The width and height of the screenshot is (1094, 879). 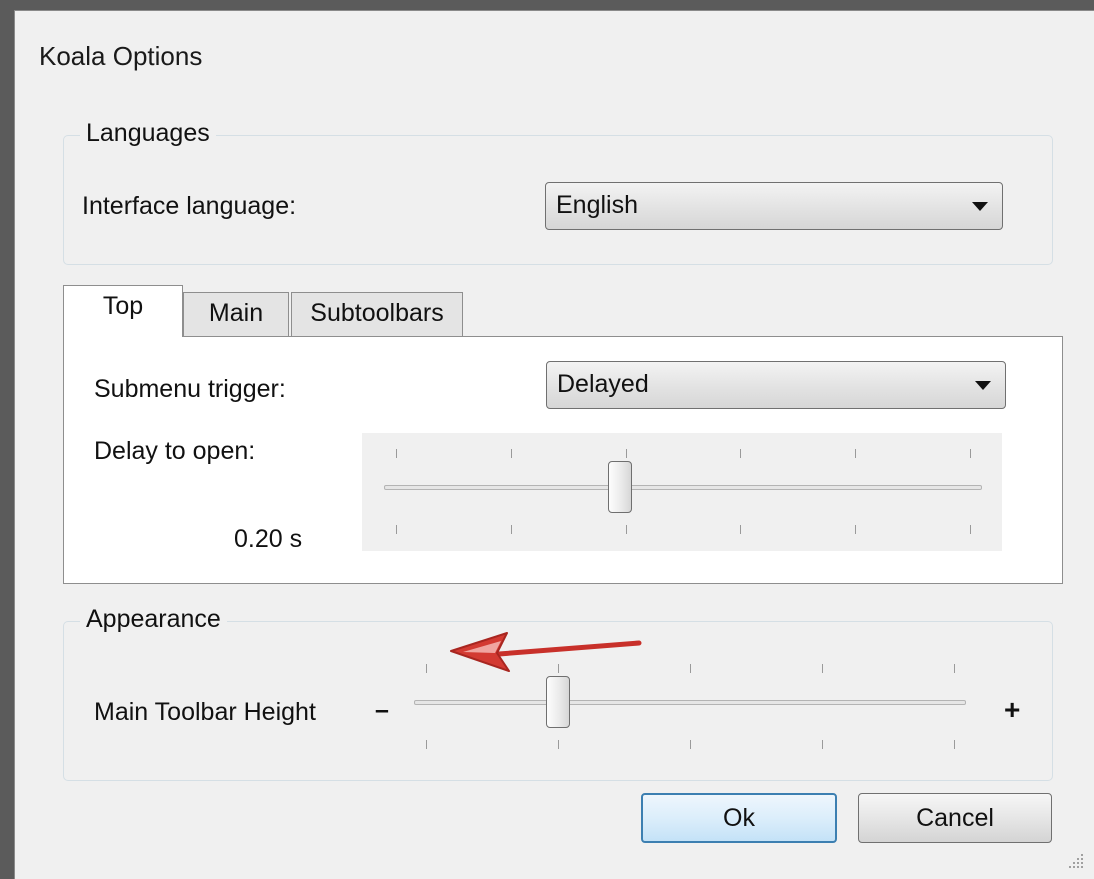 What do you see at coordinates (1012, 709) in the screenshot?
I see `toolbar-height-plus: +` at bounding box center [1012, 709].